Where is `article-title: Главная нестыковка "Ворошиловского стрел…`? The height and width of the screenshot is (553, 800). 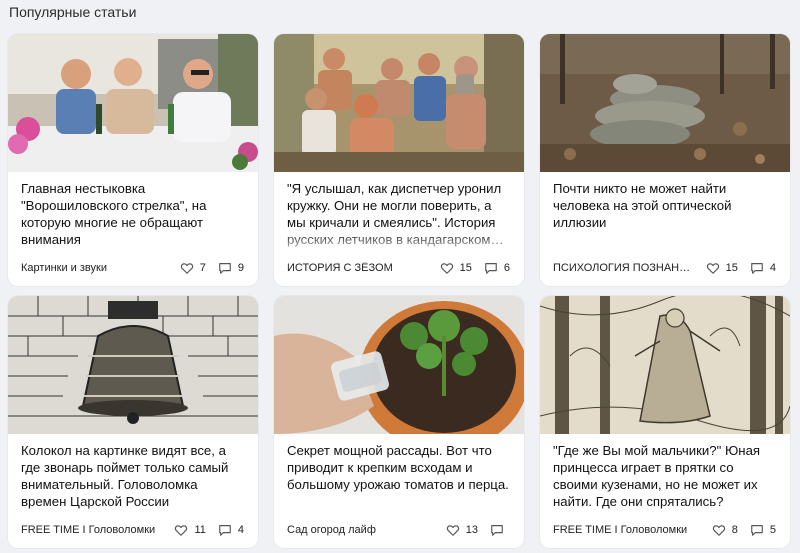
article-title: Главная нестыковка "Ворошиловского стрел… is located at coordinates (132, 214).